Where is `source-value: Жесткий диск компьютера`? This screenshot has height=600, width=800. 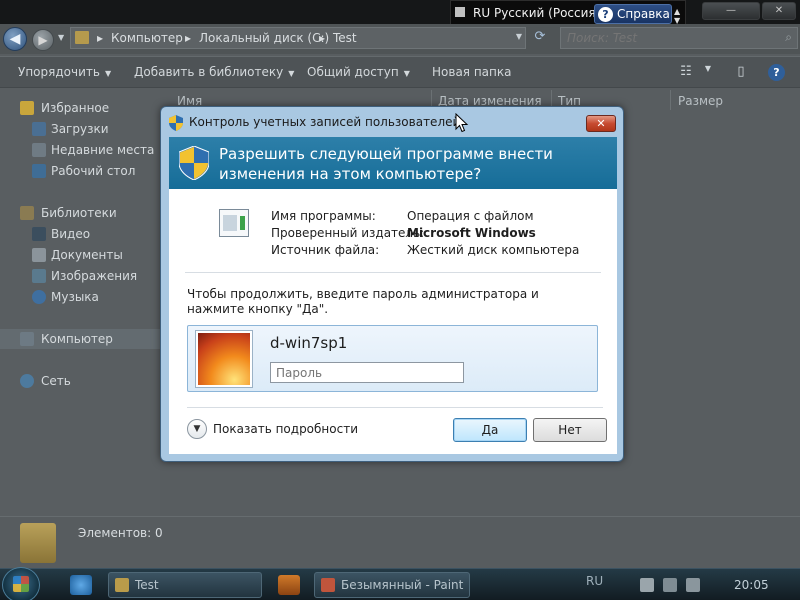
source-value: Жесткий диск компьютера is located at coordinates (493, 250).